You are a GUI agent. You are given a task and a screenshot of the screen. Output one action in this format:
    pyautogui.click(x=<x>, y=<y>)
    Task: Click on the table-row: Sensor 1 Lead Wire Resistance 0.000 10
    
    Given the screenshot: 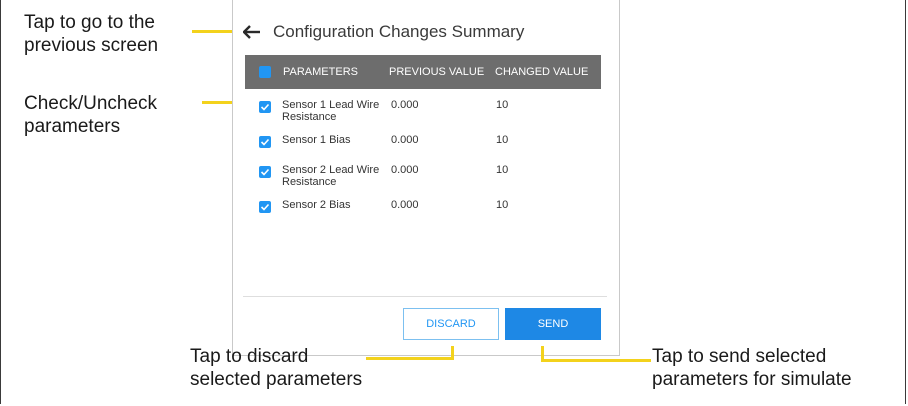 What is the action you would take?
    pyautogui.click(x=423, y=112)
    